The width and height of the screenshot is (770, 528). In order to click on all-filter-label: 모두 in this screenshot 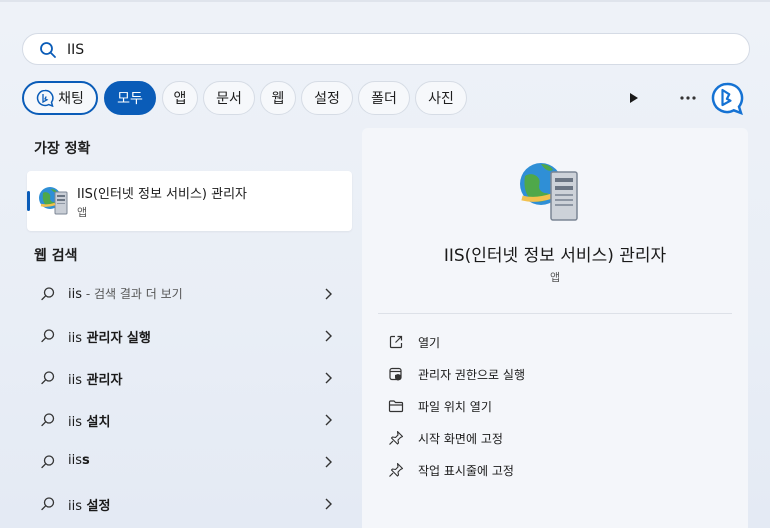, I will do `click(130, 99)`.